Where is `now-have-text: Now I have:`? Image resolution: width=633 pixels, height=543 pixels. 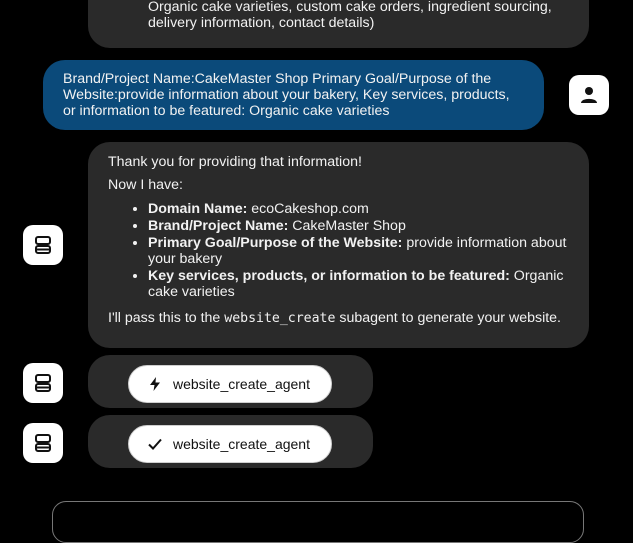
now-have-text: Now I have: is located at coordinates (145, 185).